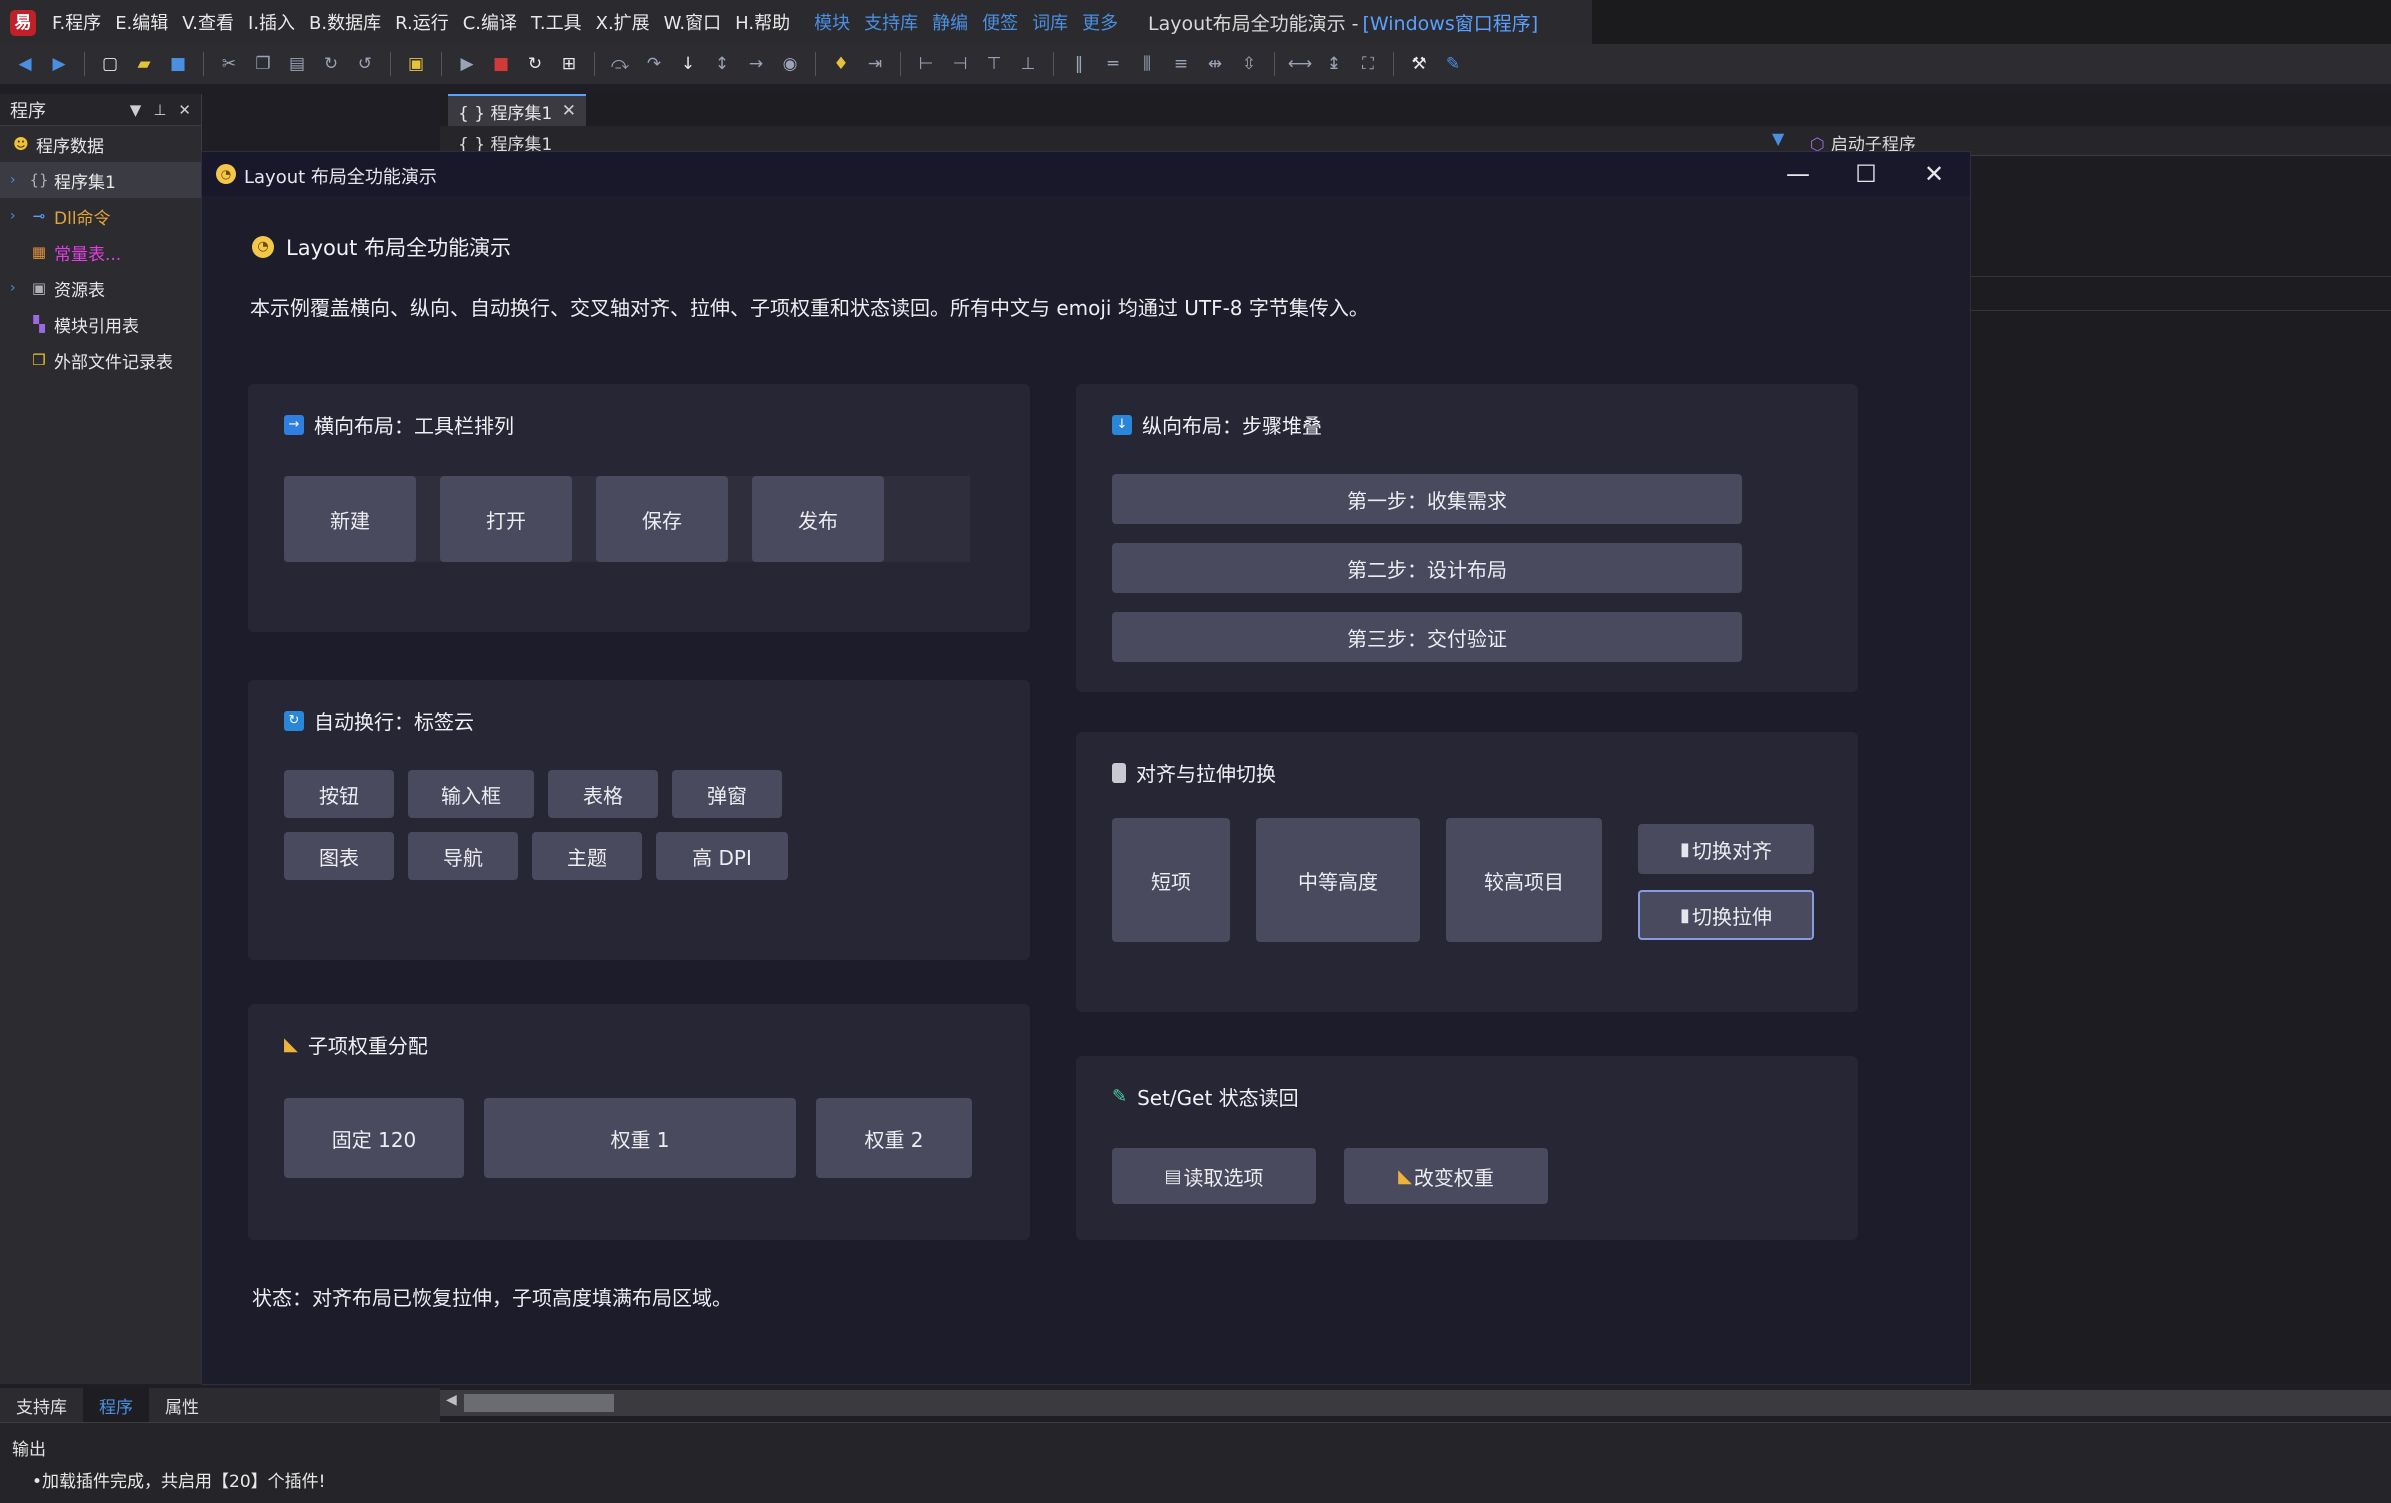 This screenshot has height=1503, width=2391. What do you see at coordinates (1028, 64) in the screenshot?
I see `align-bottom-icon: ⊥` at bounding box center [1028, 64].